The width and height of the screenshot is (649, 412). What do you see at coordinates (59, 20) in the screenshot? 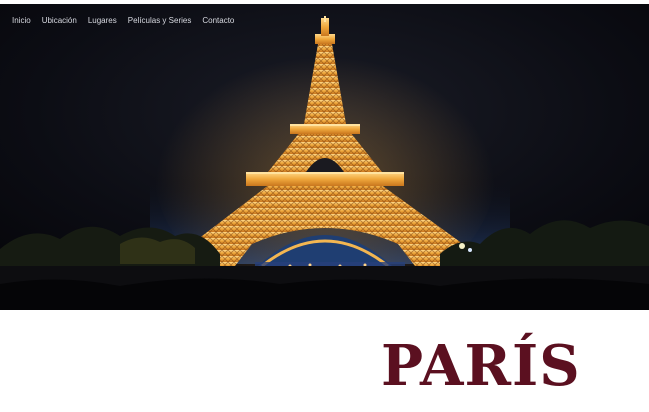
I see `nav-link-ubicacion: Ubicación` at bounding box center [59, 20].